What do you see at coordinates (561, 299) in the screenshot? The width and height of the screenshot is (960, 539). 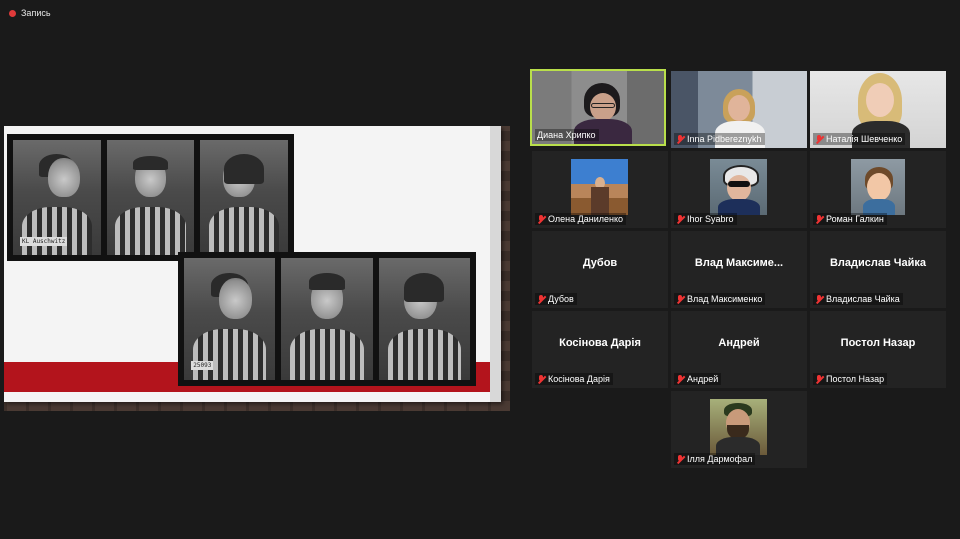 I see `participant-name: Дубов` at bounding box center [561, 299].